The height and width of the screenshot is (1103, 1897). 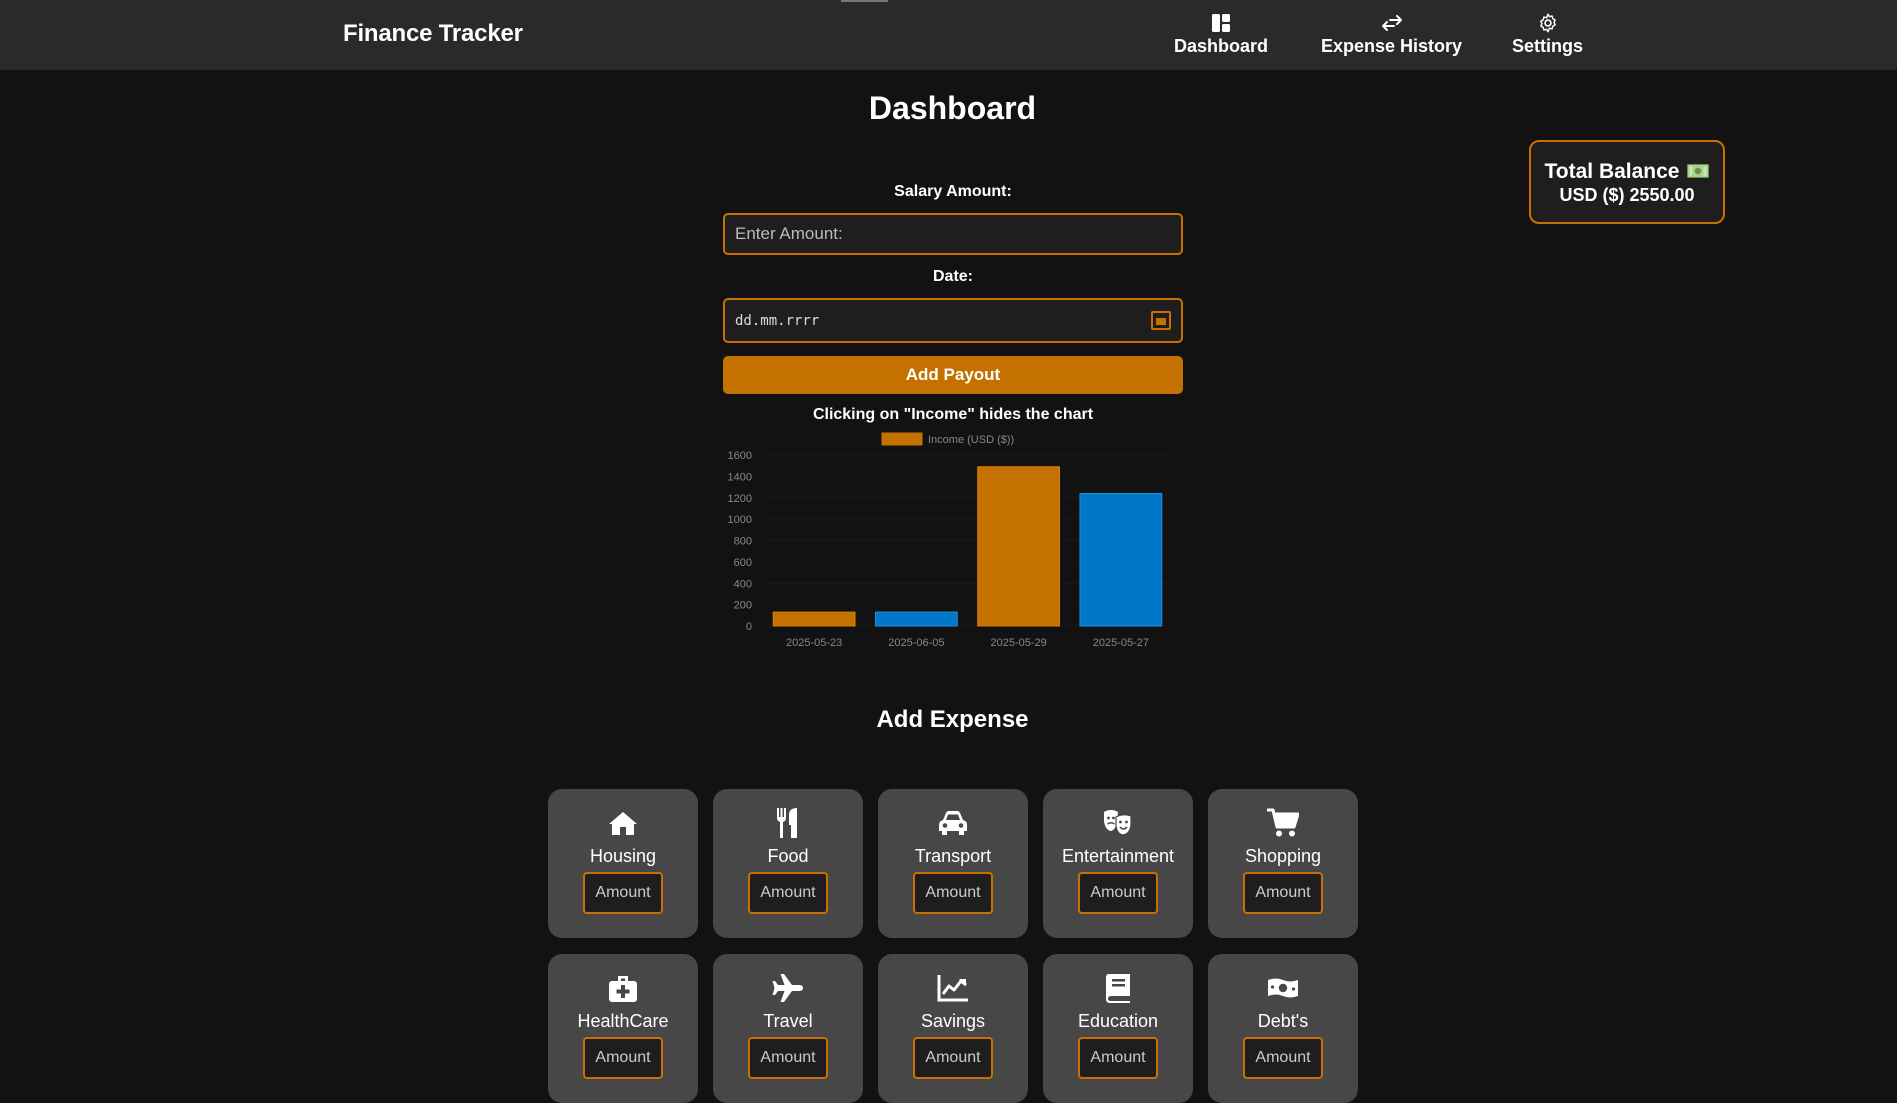 I want to click on chart-y-tick: 1200, so click(x=740, y=499).